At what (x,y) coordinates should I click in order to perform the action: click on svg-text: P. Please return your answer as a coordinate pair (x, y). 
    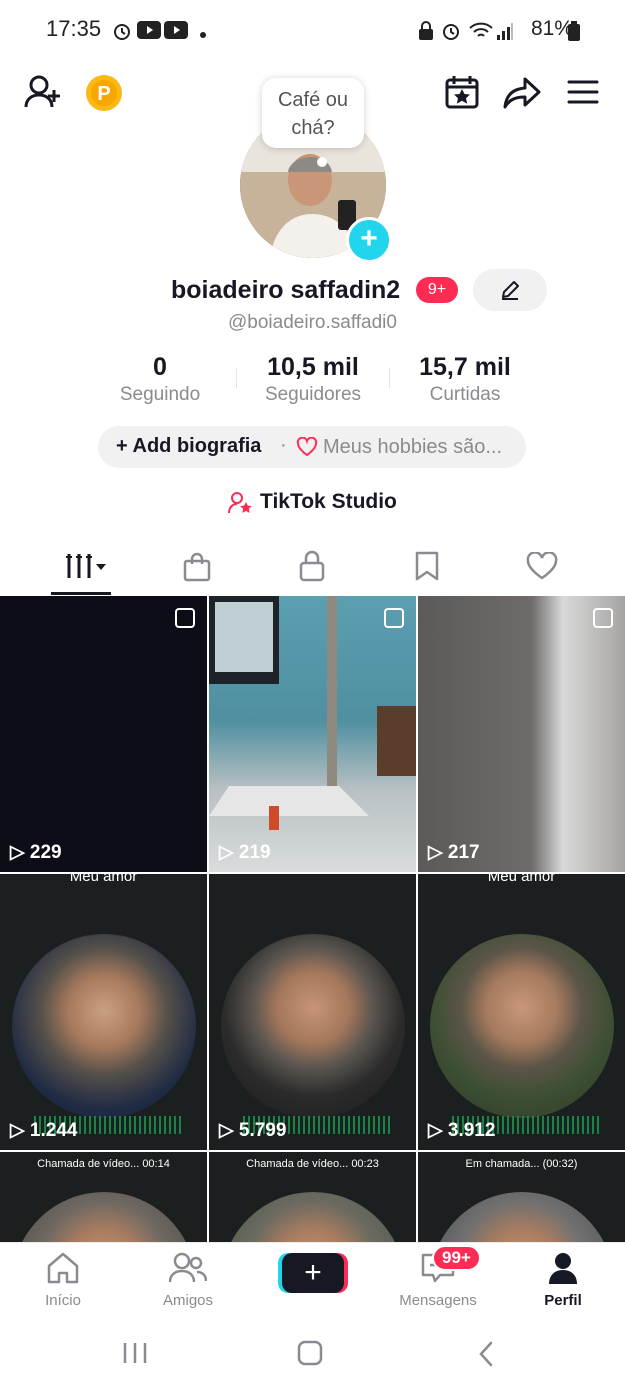
    Looking at the image, I should click on (103, 94).